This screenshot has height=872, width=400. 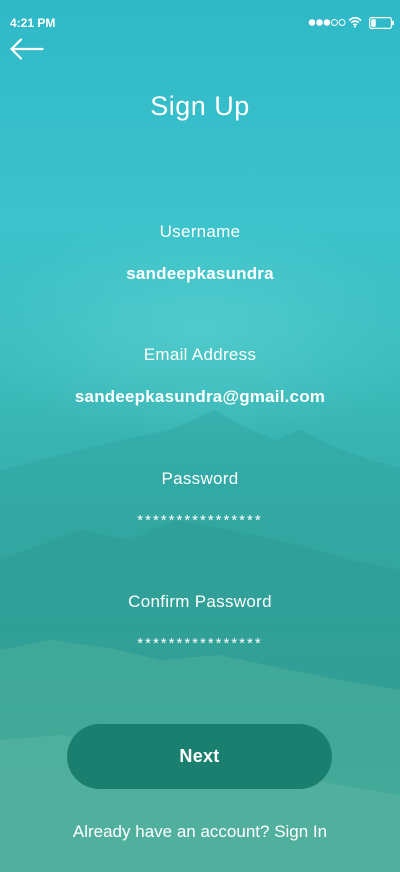 What do you see at coordinates (200, 601) in the screenshot?
I see `confirm-password-label: Confirm Password` at bounding box center [200, 601].